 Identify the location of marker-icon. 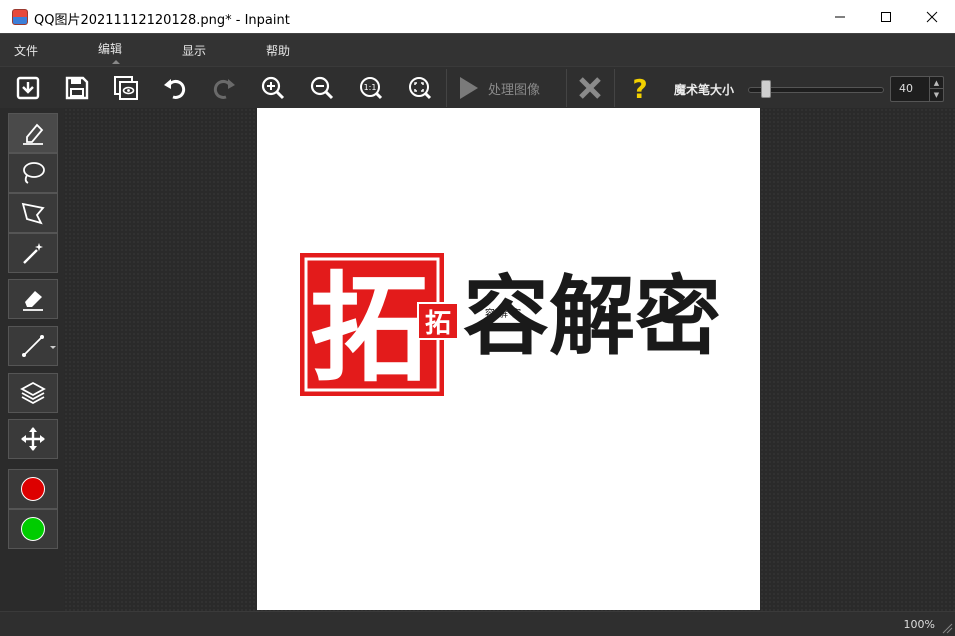
(33, 134).